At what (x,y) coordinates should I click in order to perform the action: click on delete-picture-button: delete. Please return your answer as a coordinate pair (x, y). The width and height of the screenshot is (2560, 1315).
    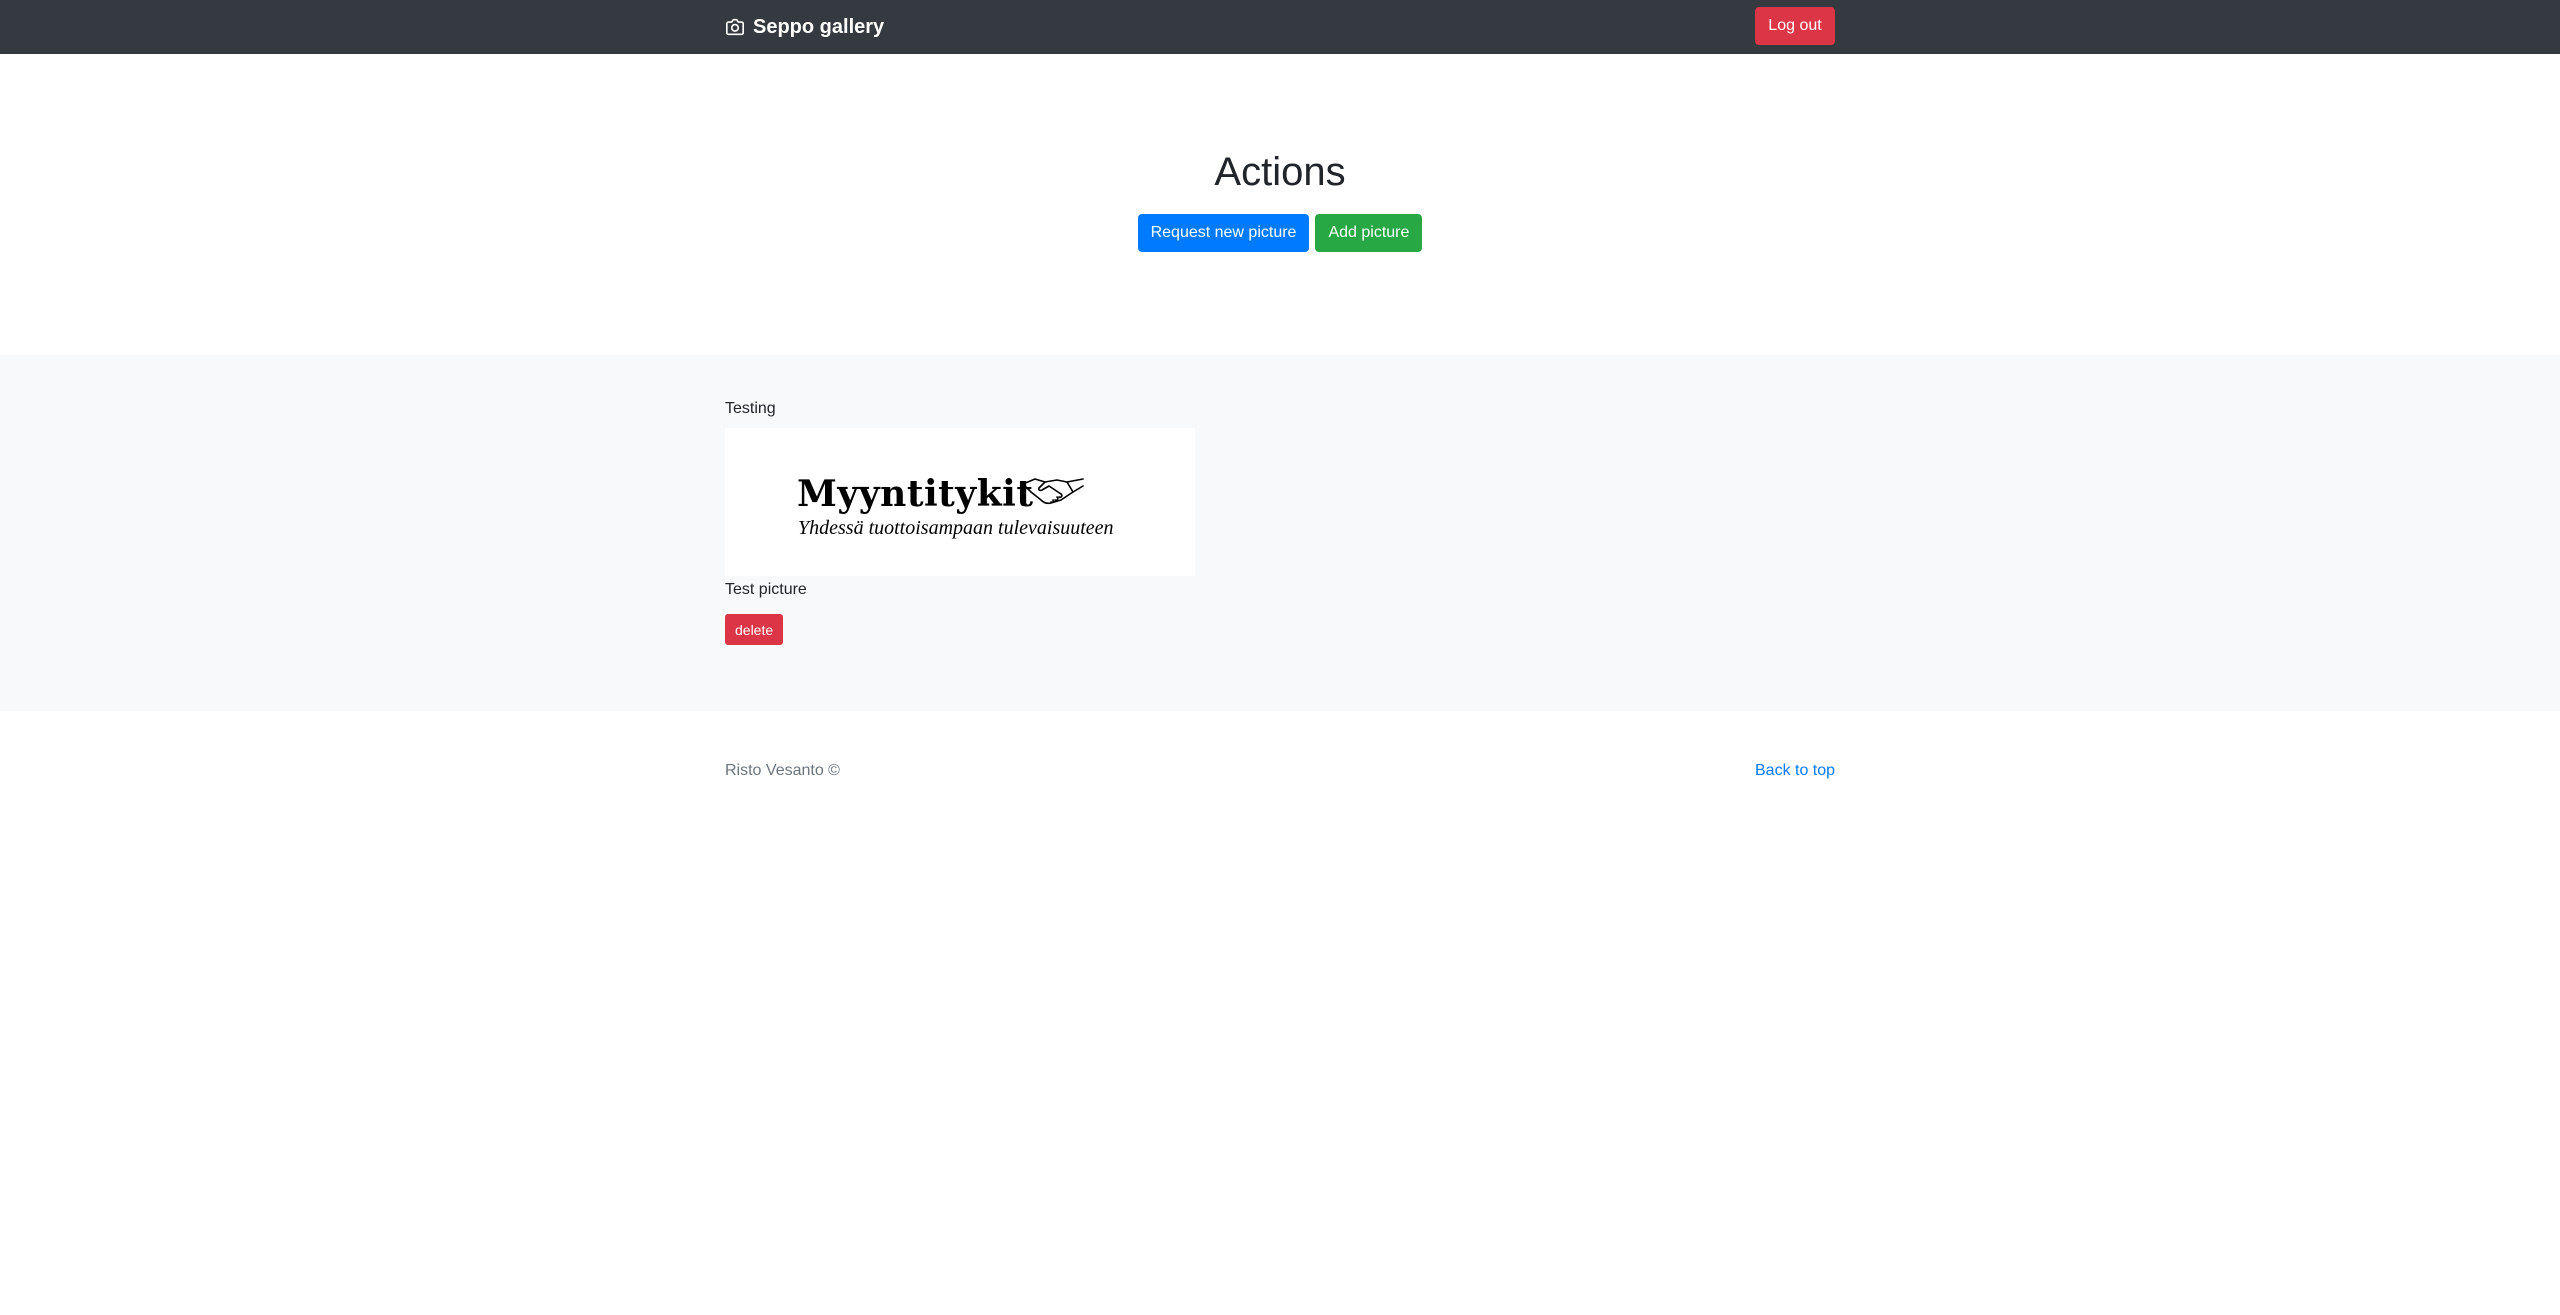
    Looking at the image, I should click on (754, 629).